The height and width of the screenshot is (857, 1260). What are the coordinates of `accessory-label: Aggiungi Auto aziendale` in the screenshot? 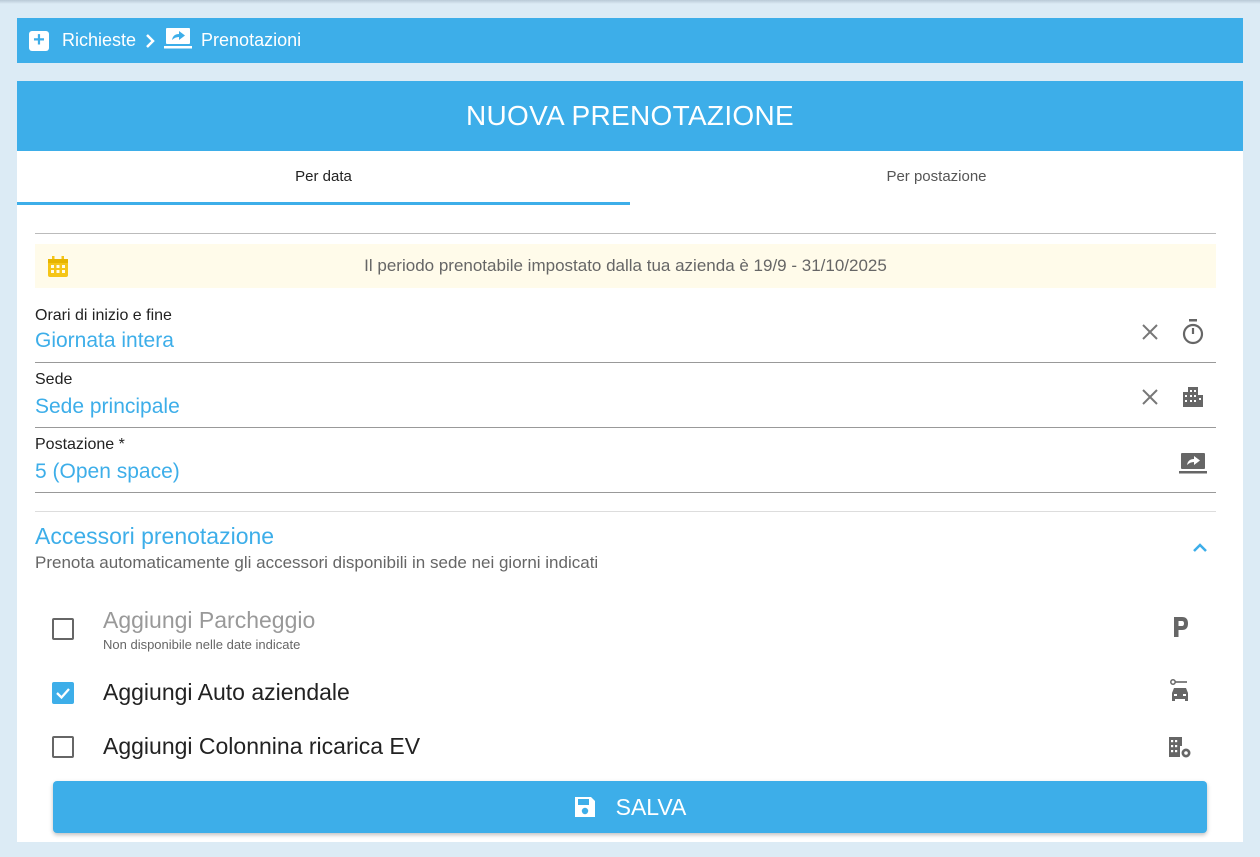 It's located at (226, 692).